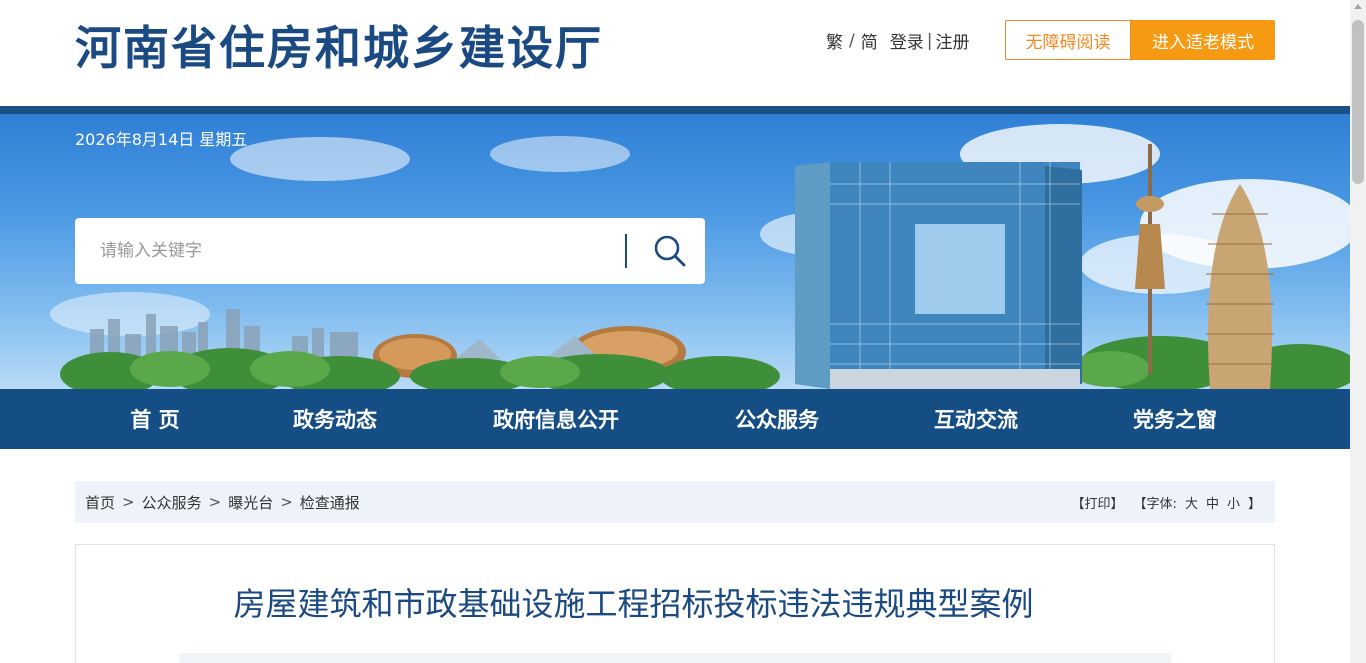 The image size is (1366, 663). Describe the element at coordinates (556, 419) in the screenshot. I see `nav-information-disclosure: 政府信息公开` at that location.